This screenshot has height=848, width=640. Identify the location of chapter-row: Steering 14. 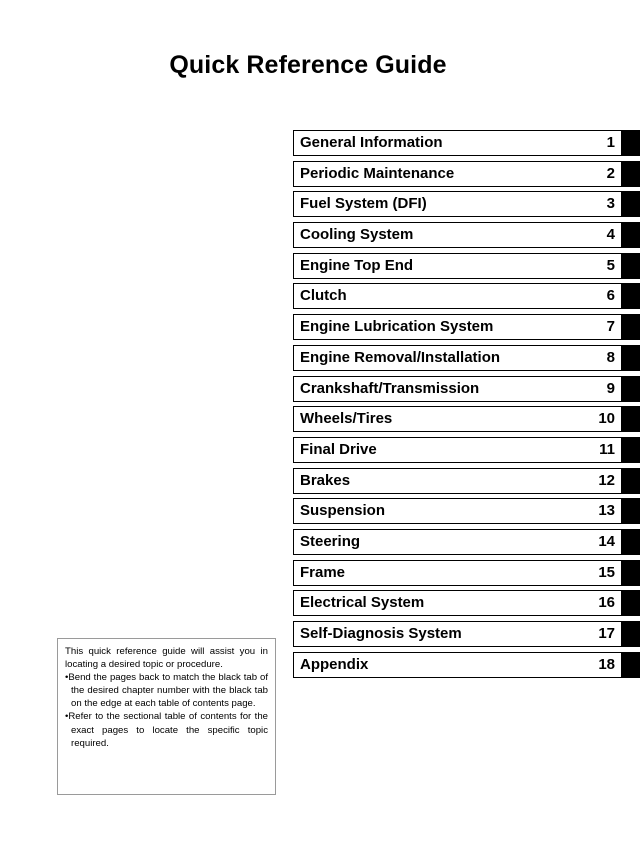
(466, 541).